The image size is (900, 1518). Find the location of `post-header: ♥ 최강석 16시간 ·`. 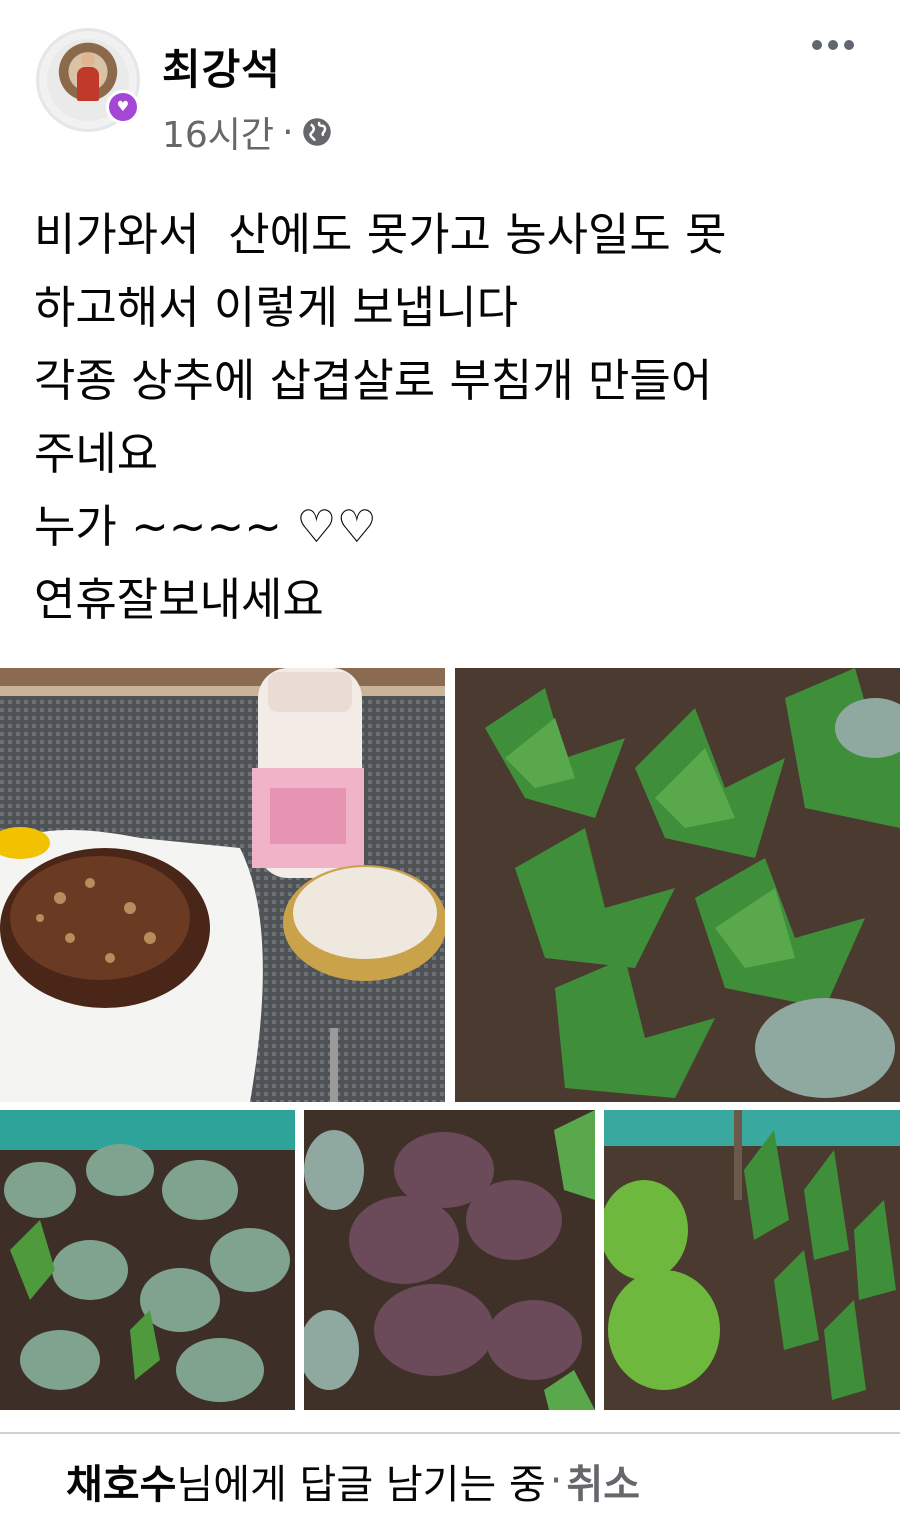

post-header: ♥ 최강석 16시간 · is located at coordinates (450, 85).